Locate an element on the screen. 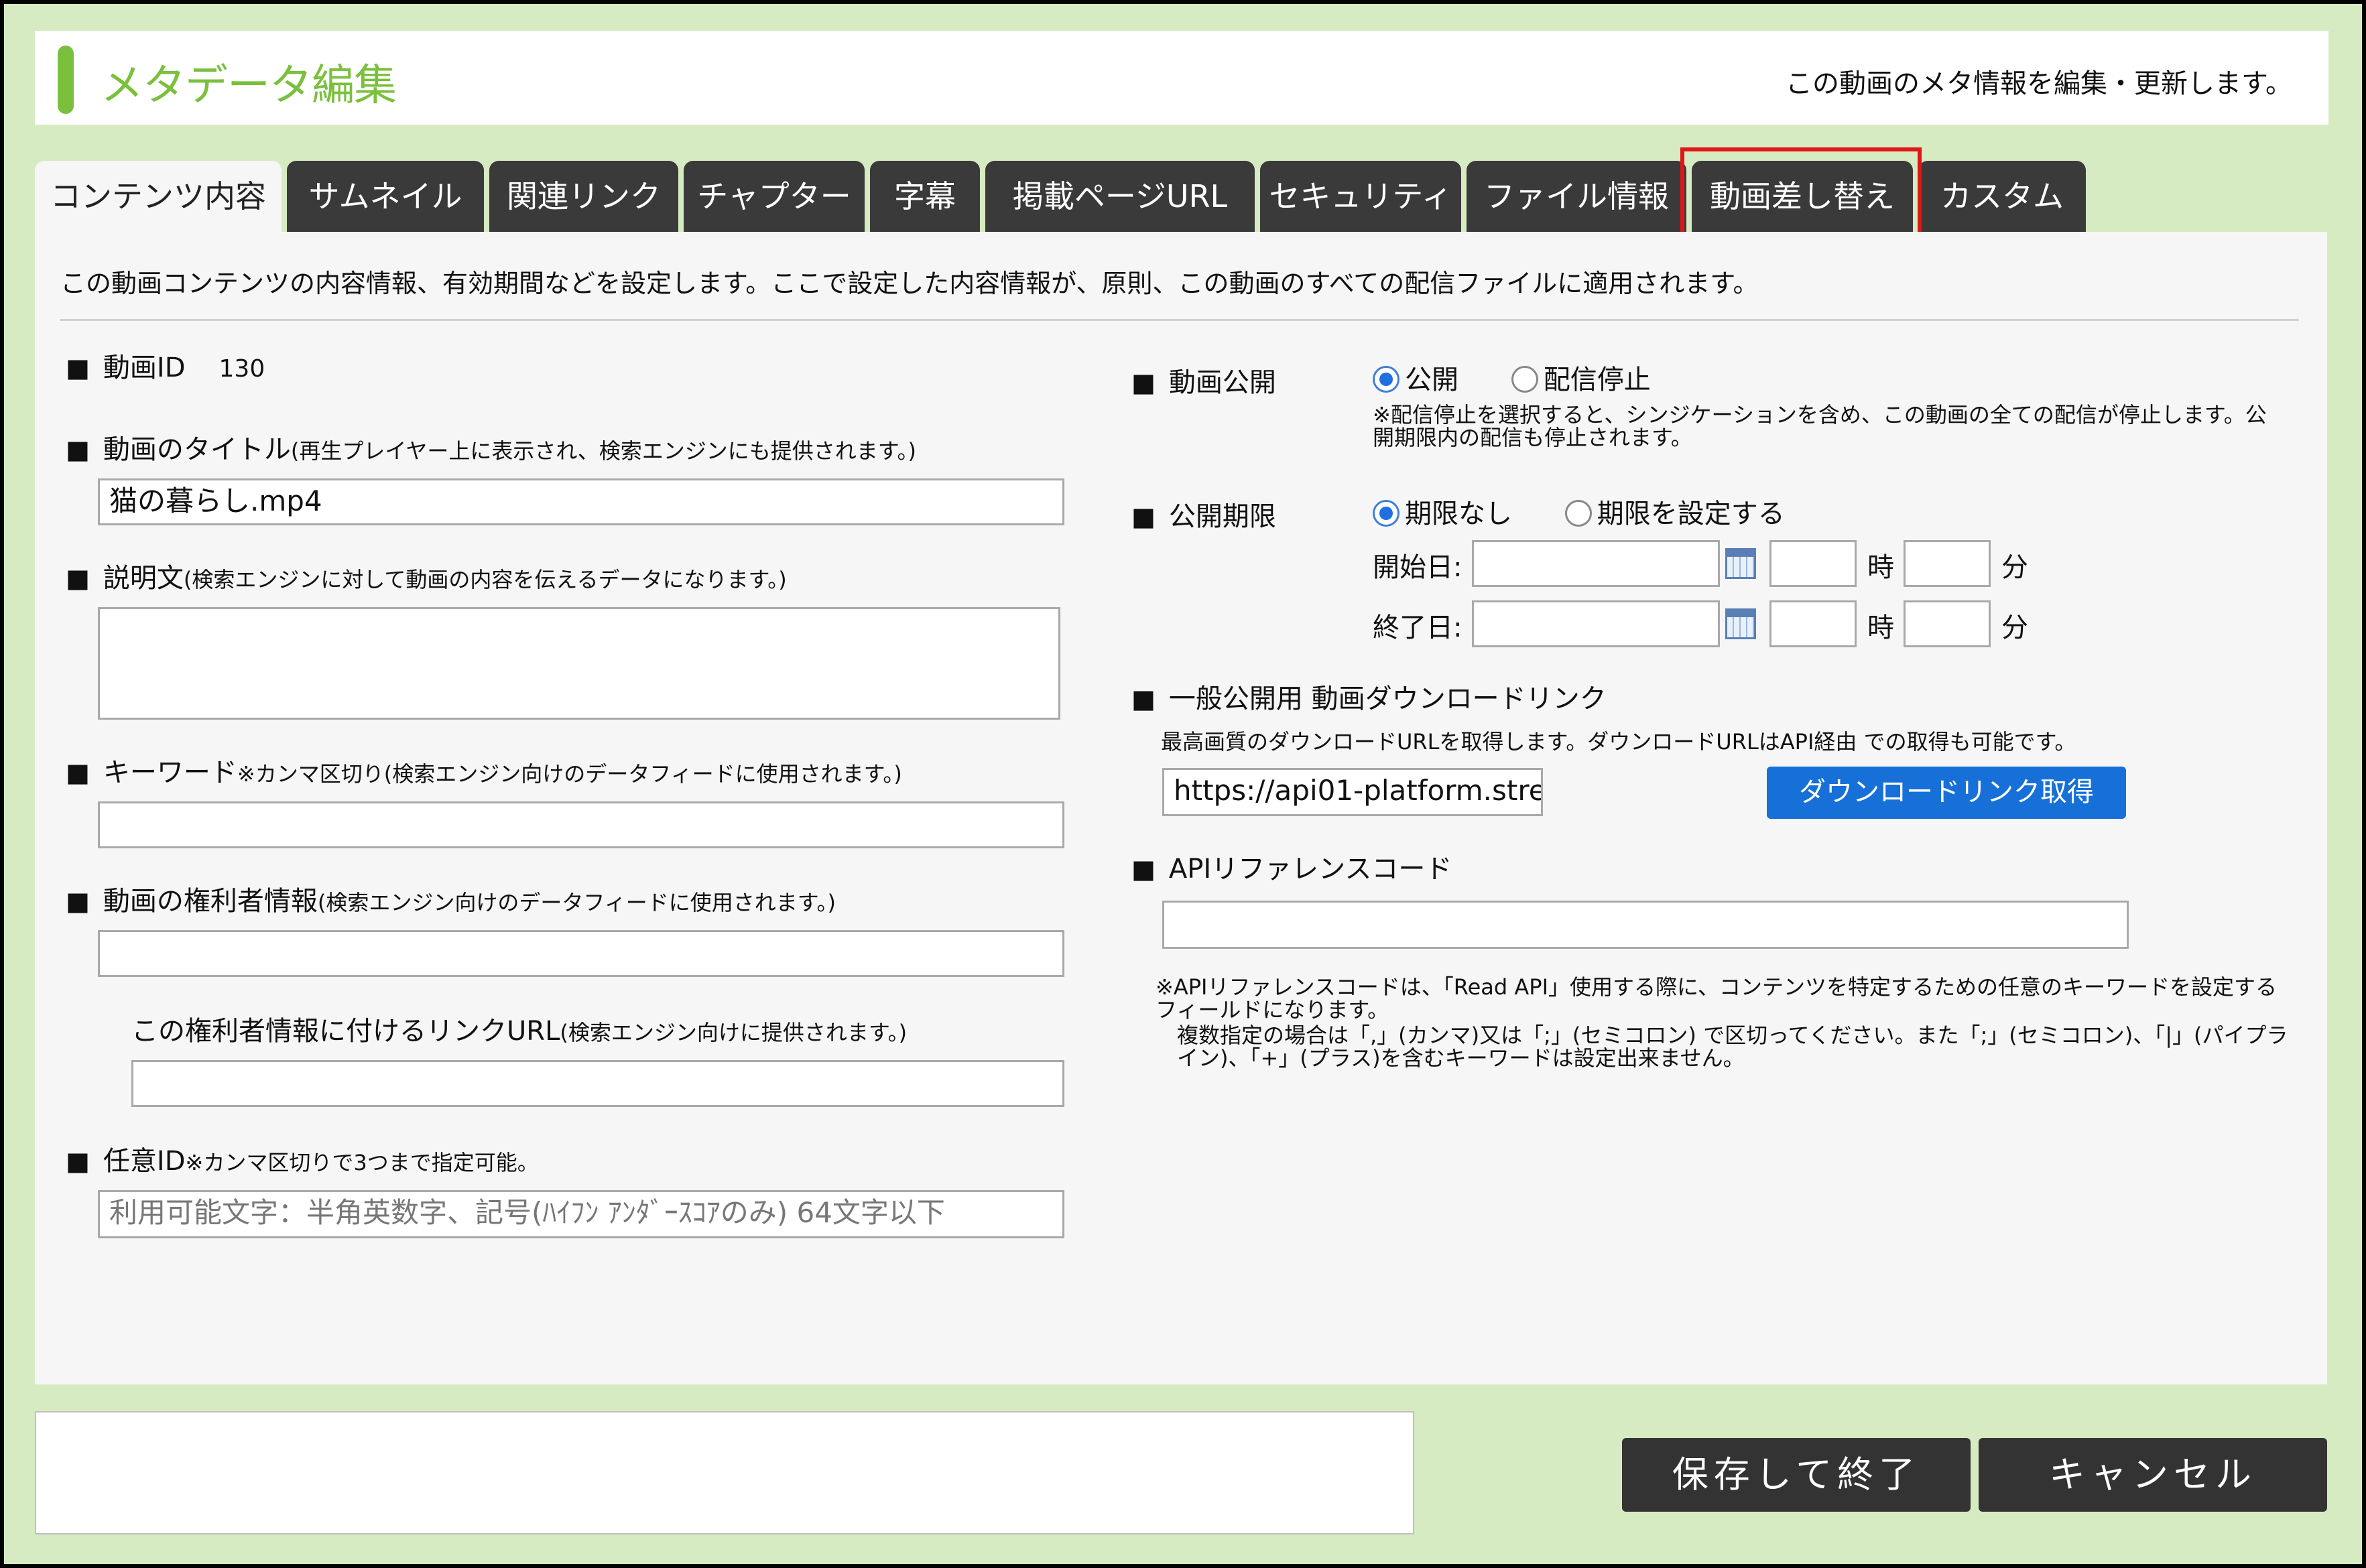 The width and height of the screenshot is (2366, 1568). description-textarea is located at coordinates (579, 663).